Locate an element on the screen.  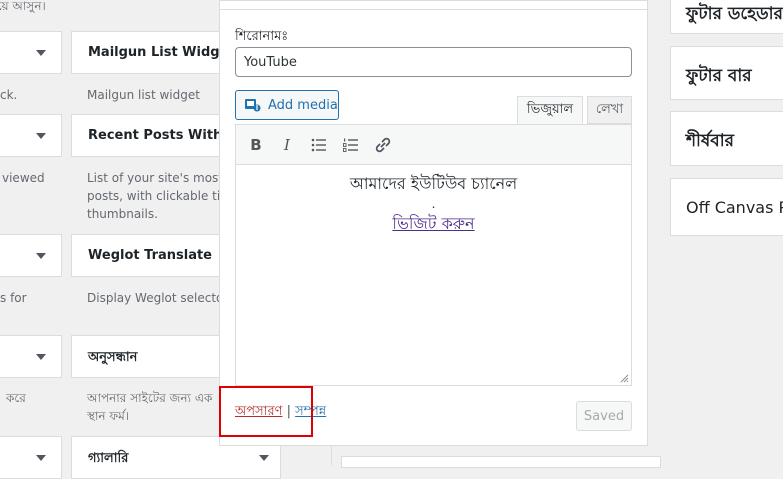
done-link: সম্পন্ন is located at coordinates (310, 411).